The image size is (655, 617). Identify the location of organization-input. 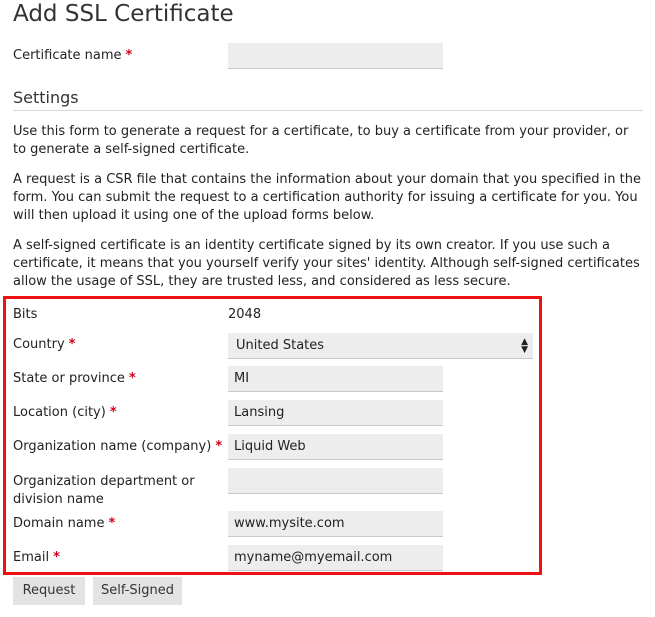
(335, 447).